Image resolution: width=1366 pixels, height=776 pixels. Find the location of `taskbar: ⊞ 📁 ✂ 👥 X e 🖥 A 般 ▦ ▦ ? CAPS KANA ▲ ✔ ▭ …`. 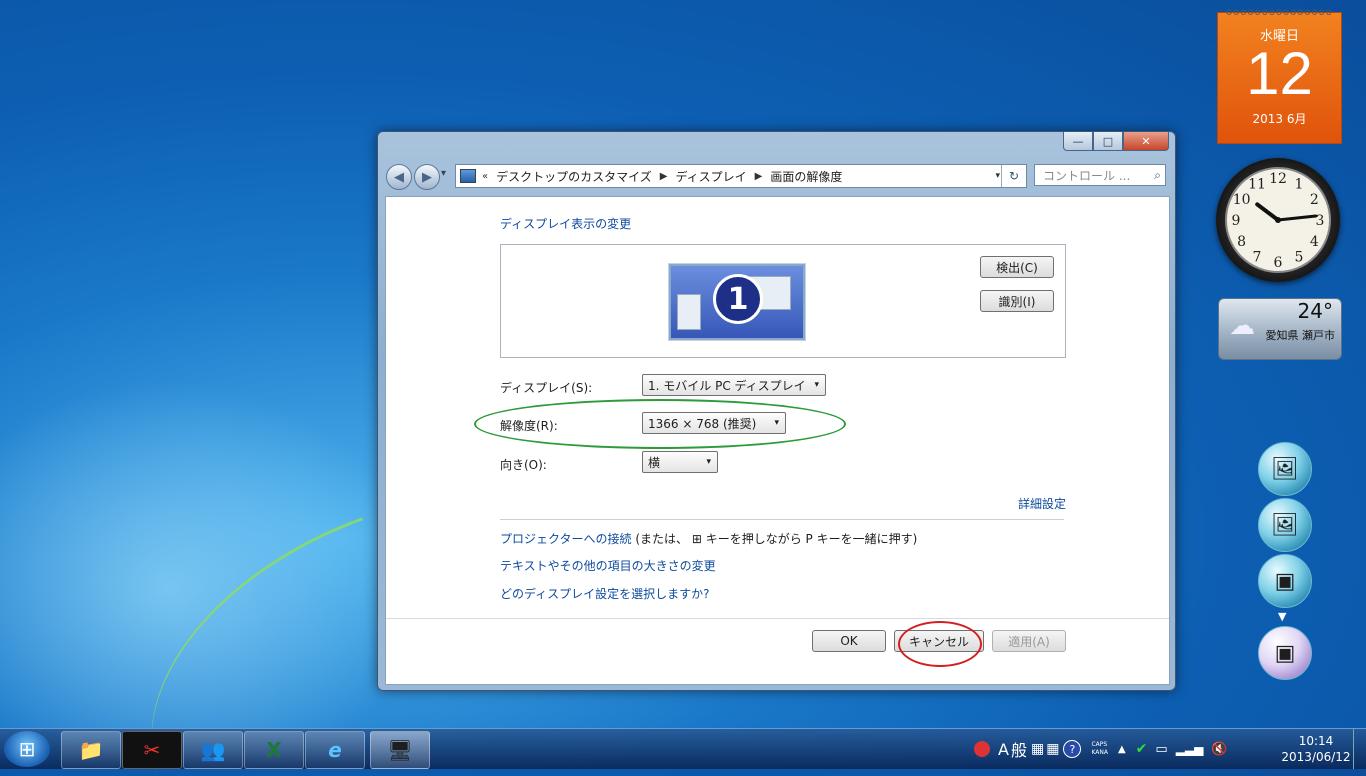

taskbar: ⊞ 📁 ✂ 👥 X e 🖥 A 般 ▦ ▦ ? CAPS KANA ▲ ✔ ▭ … is located at coordinates (683, 748).